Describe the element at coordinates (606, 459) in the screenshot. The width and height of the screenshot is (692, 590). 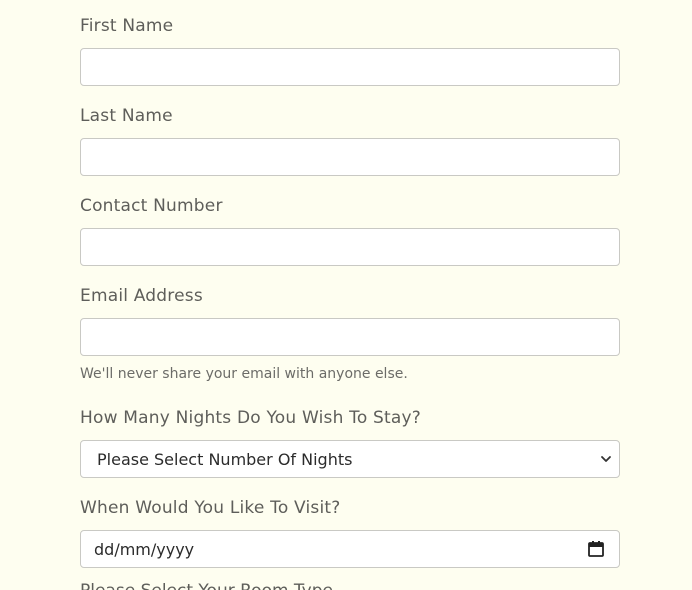
I see `chevron-down-icon` at that location.